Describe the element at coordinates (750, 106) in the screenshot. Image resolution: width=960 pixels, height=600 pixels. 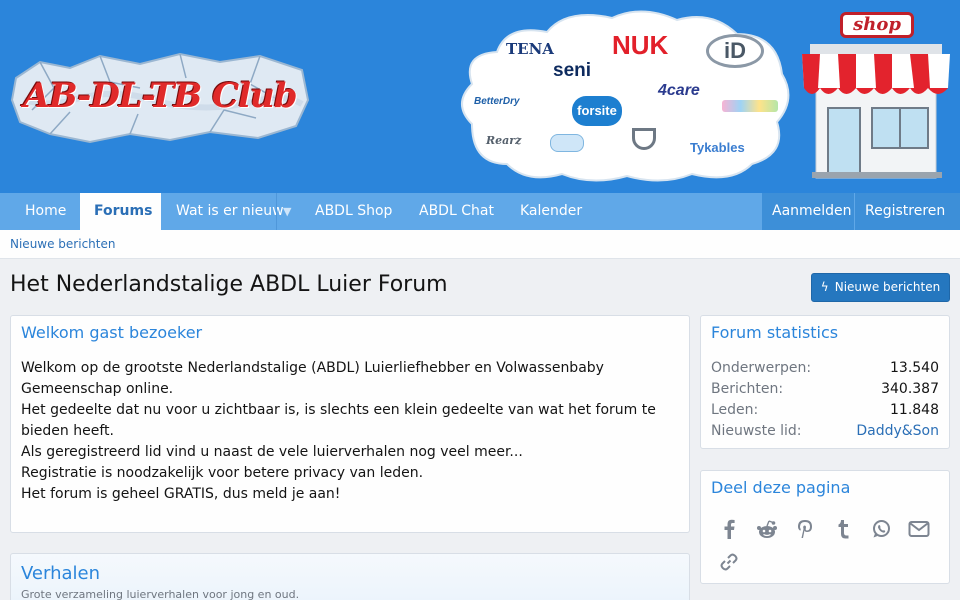
I see `brand-colorful-logo` at that location.